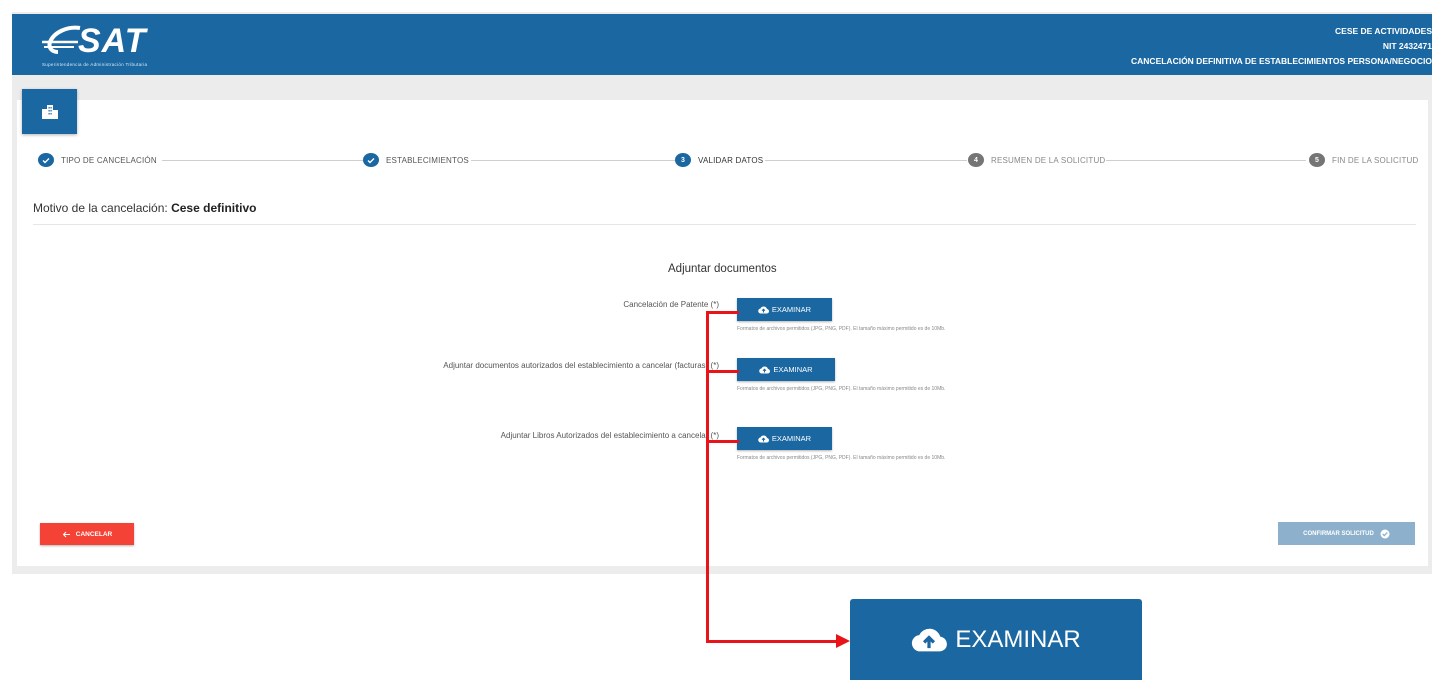  I want to click on examinar-button-patente: EXAMINAR, so click(784, 309).